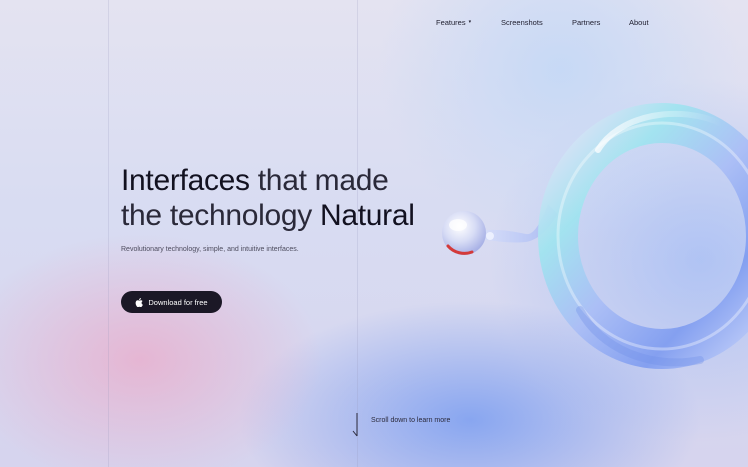 Image resolution: width=748 pixels, height=467 pixels. What do you see at coordinates (220, 215) in the screenshot?
I see `hero-title-part-3: the technology` at bounding box center [220, 215].